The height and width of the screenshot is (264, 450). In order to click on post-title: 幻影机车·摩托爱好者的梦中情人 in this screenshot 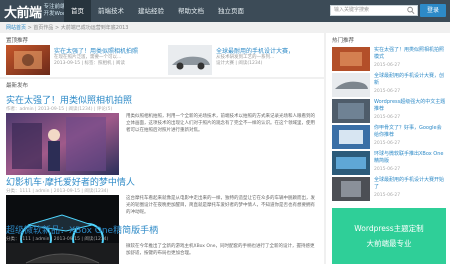, I will do `click(70, 181)`.